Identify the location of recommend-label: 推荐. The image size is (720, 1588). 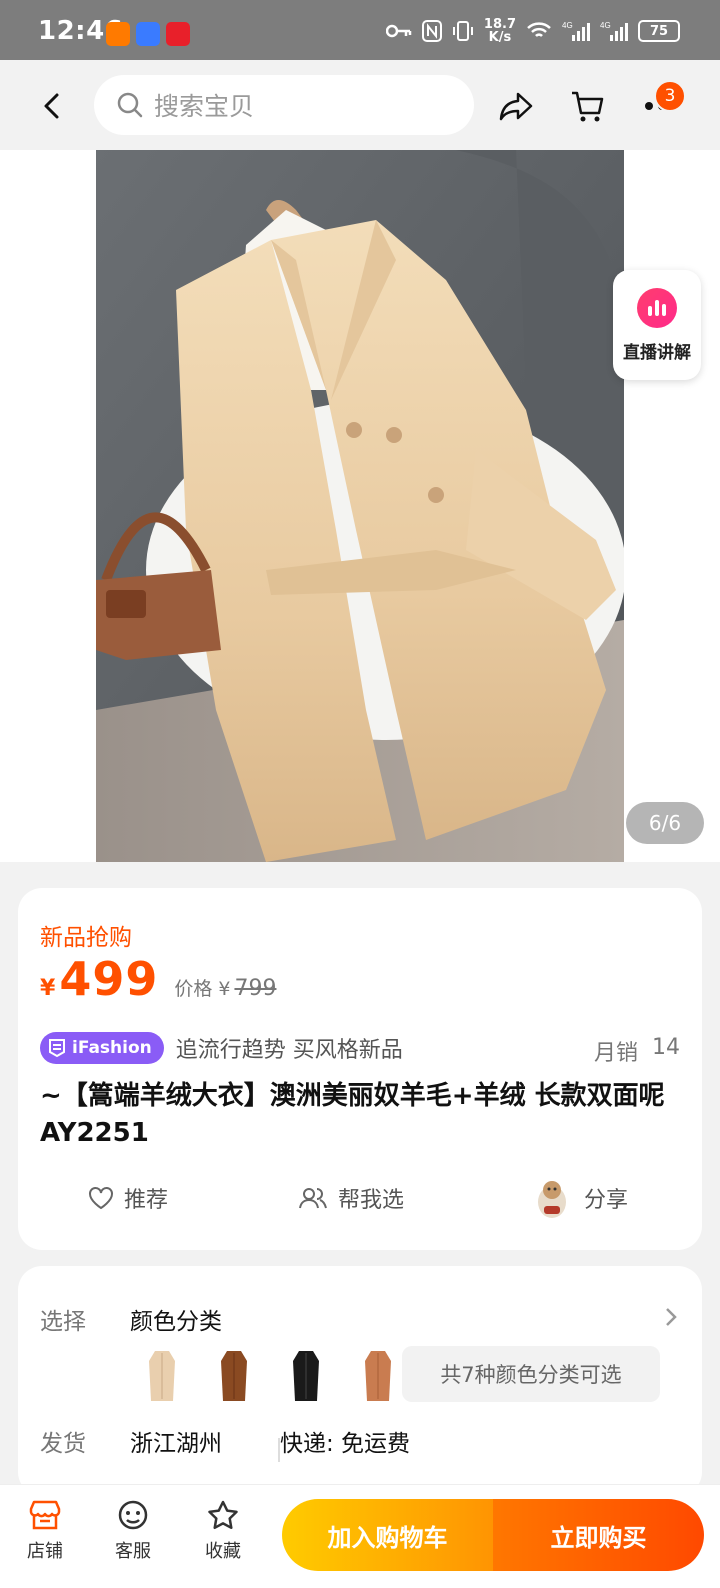
(146, 1200).